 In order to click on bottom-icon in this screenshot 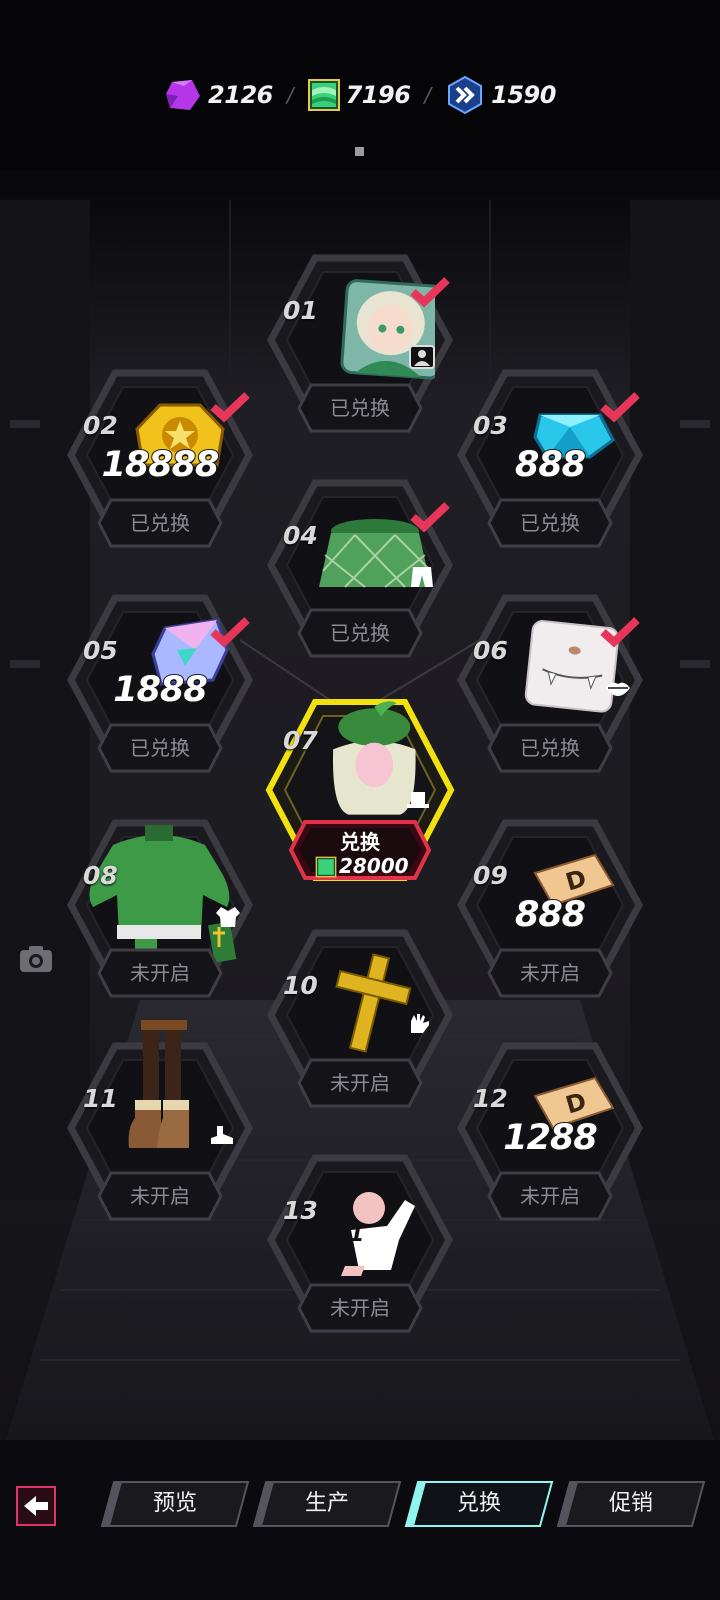, I will do `click(422, 577)`.